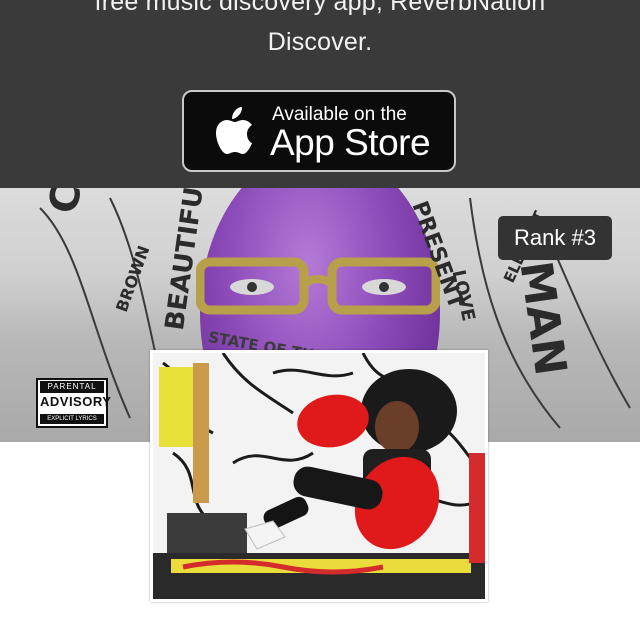 The image size is (640, 640). I want to click on rank-badge: Rank #3, so click(555, 238).